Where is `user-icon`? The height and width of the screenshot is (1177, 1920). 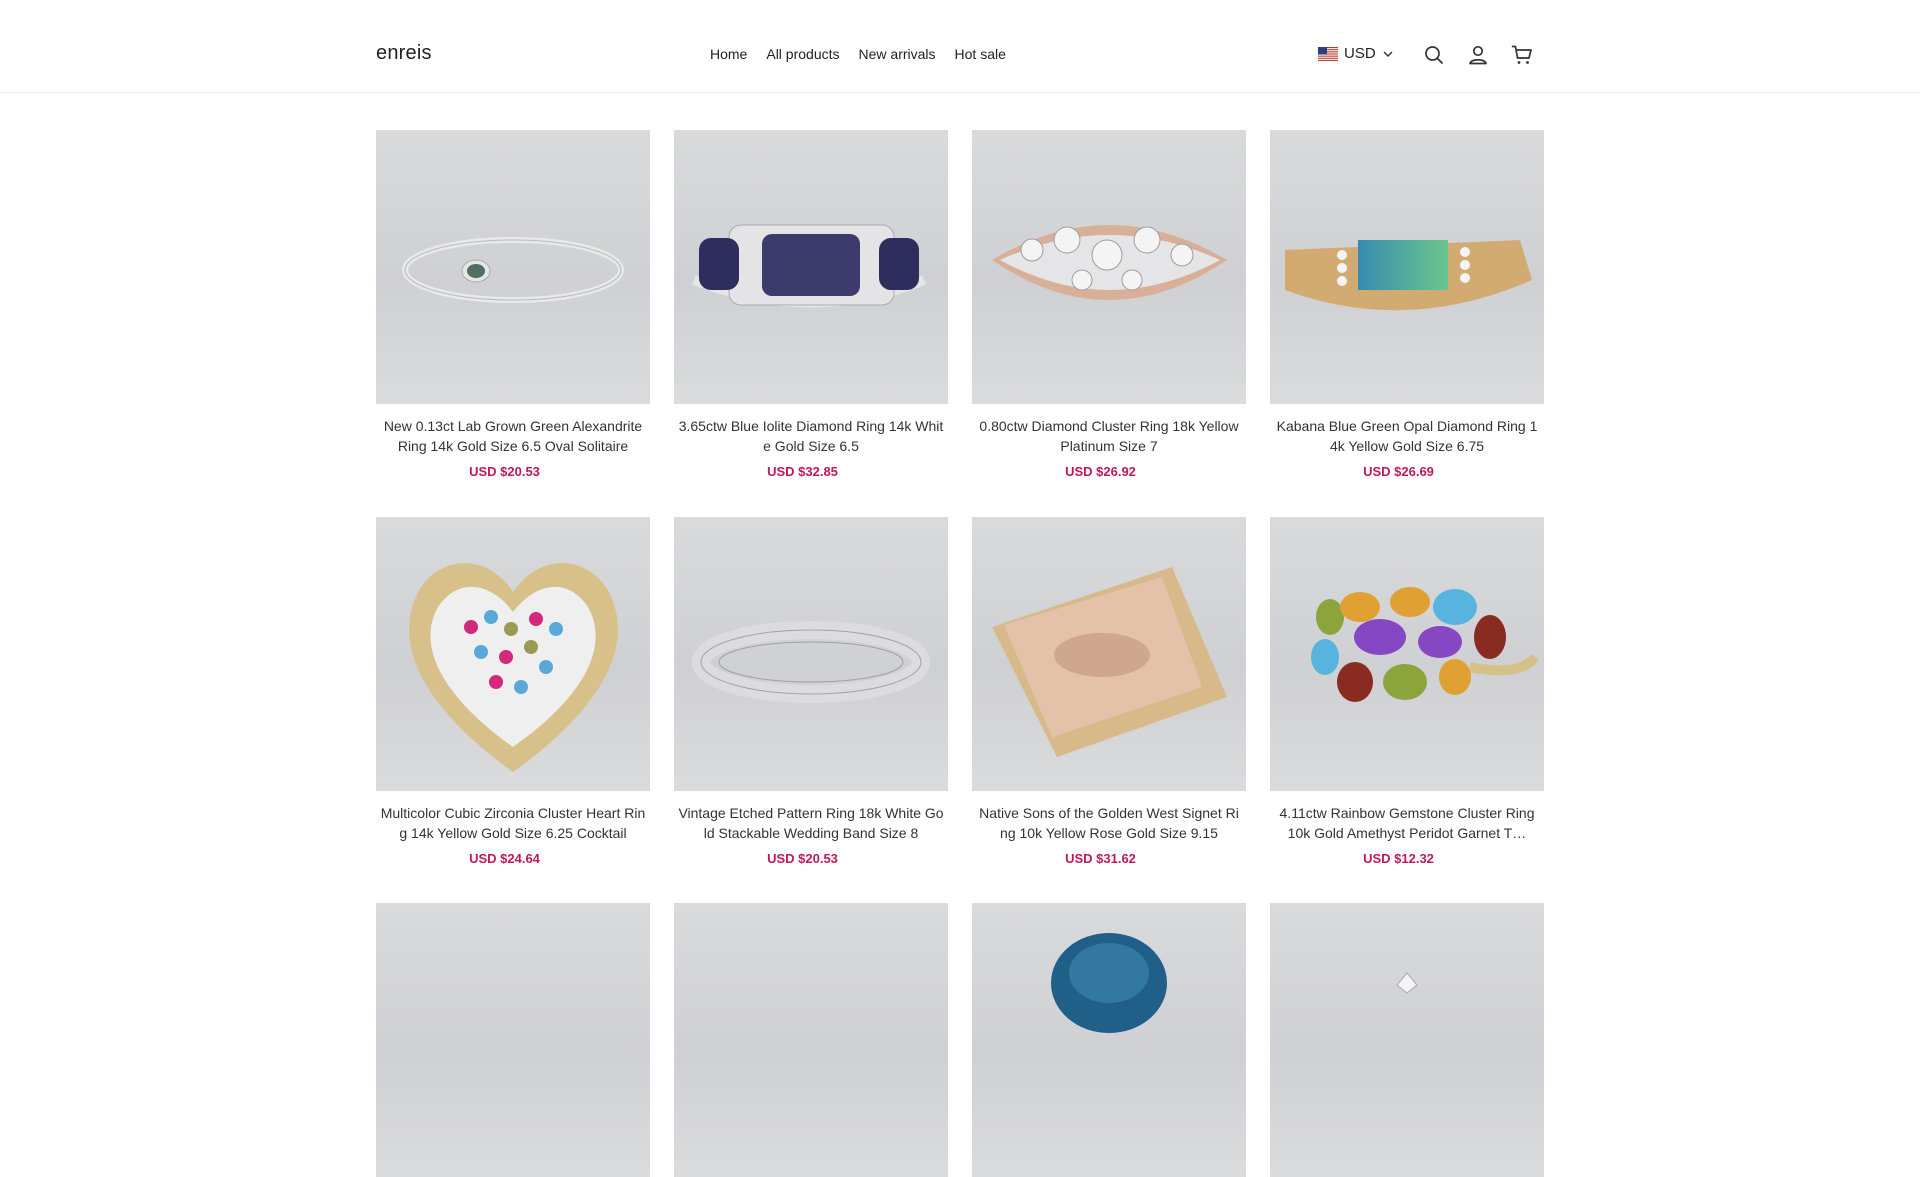 user-icon is located at coordinates (1478, 55).